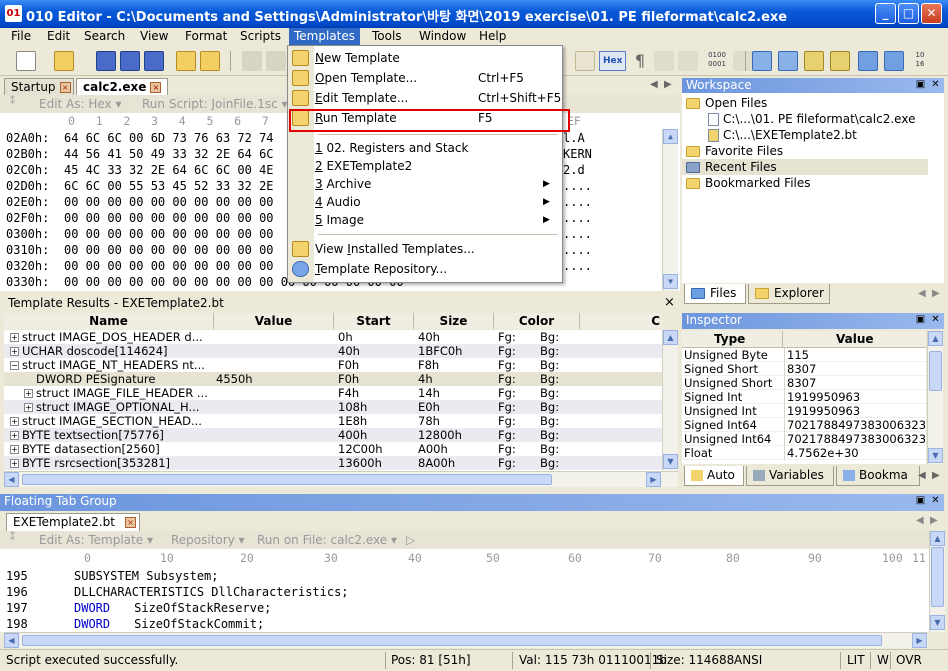  I want to click on table-row: DWORD PESignature 4550h F0h 4h Fg: Bg:, so click(333, 379).